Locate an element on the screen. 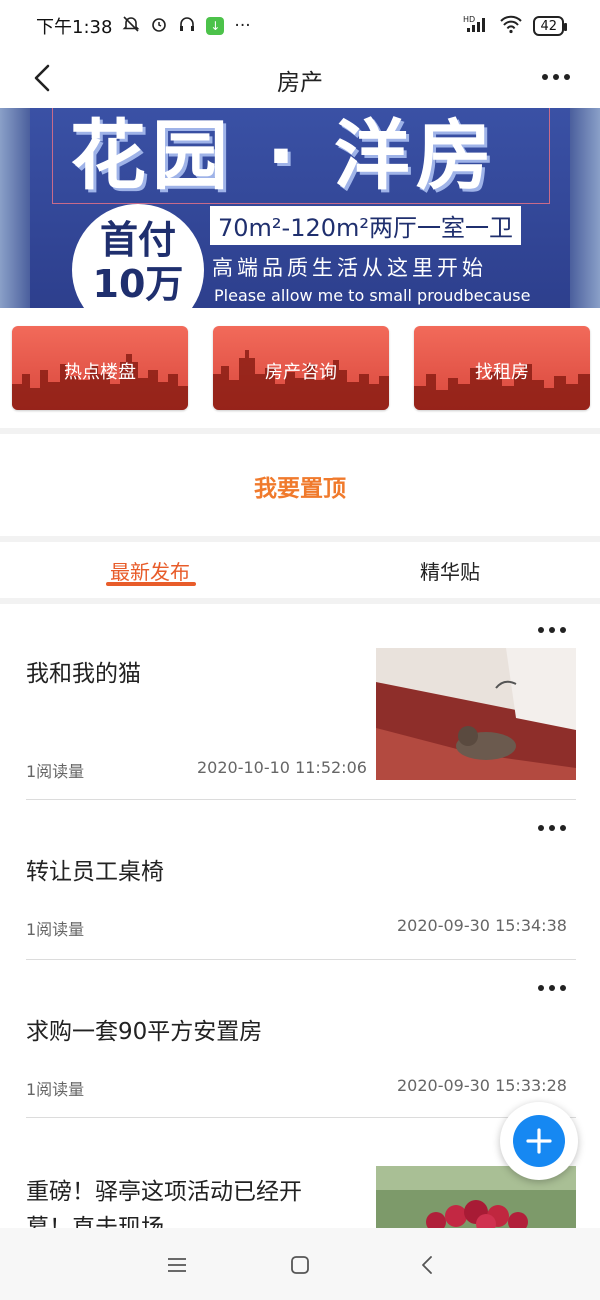 Image resolution: width=600 pixels, height=1300 pixels. wifi-icon is located at coordinates (511, 26).